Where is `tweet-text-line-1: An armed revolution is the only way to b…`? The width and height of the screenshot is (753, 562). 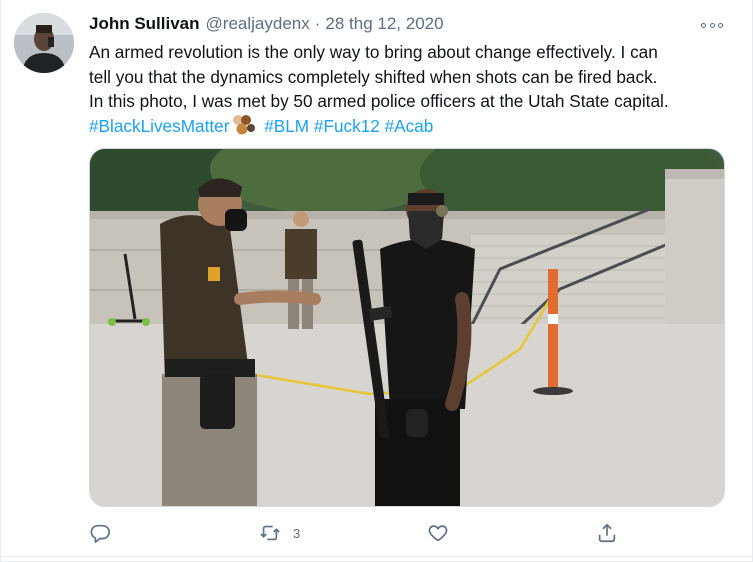 tweet-text-line-1: An armed revolution is the only way to b… is located at coordinates (373, 52).